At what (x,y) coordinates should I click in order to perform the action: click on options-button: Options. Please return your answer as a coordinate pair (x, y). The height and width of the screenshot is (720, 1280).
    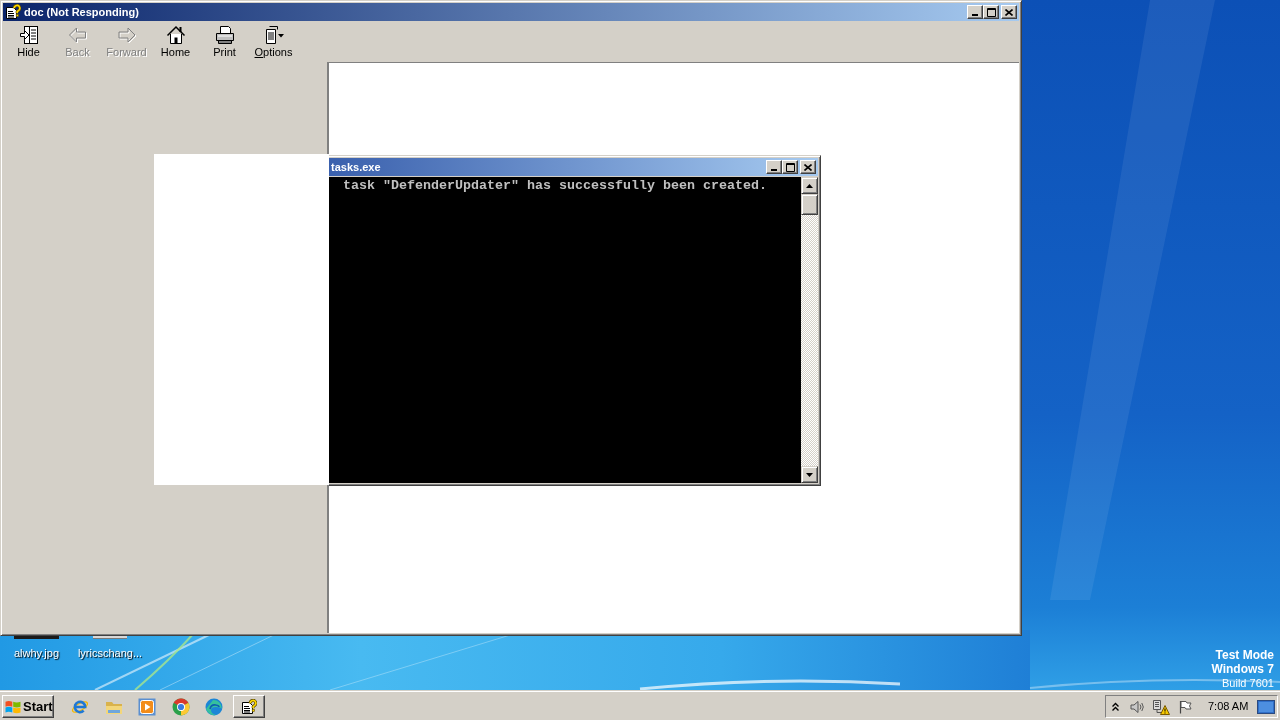
    Looking at the image, I should click on (273, 42).